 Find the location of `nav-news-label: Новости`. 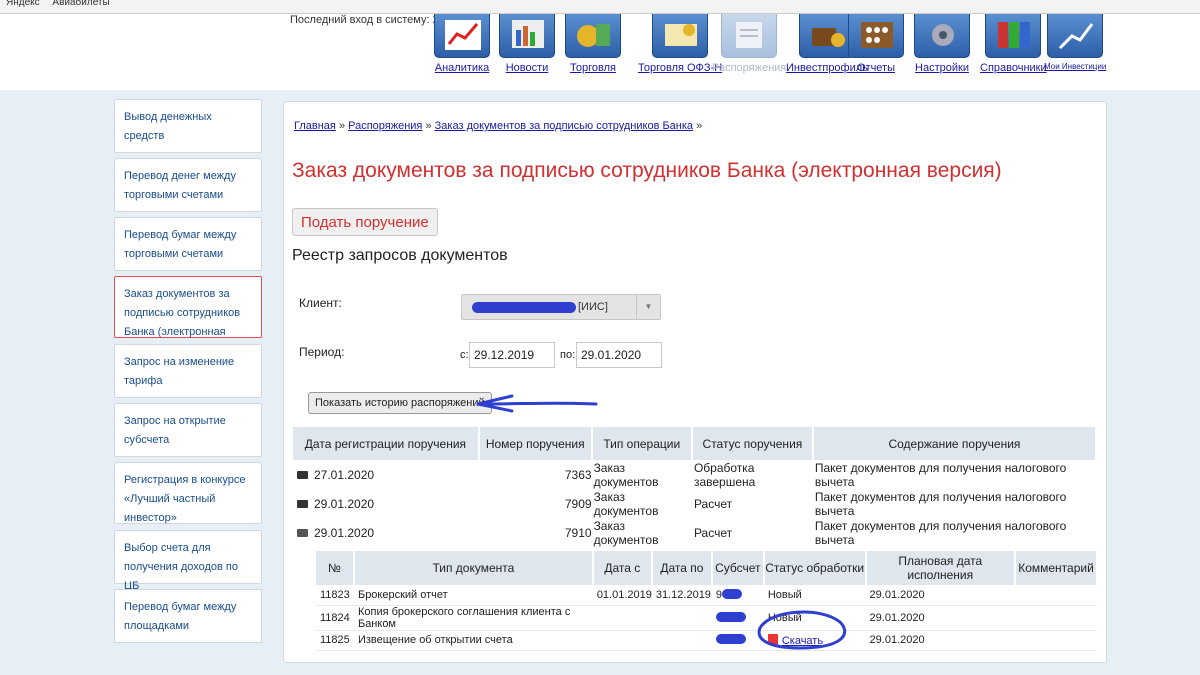

nav-news-label: Новости is located at coordinates (527, 68).